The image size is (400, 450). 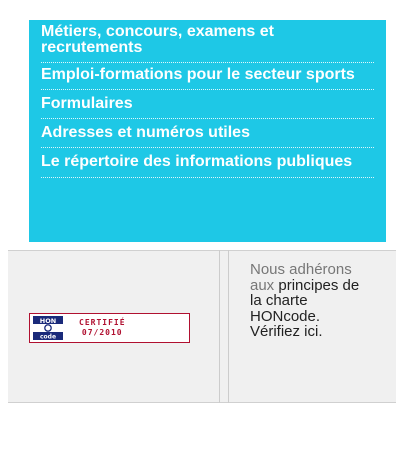 I want to click on seal-status: CERTIFIÉ, so click(x=102, y=322).